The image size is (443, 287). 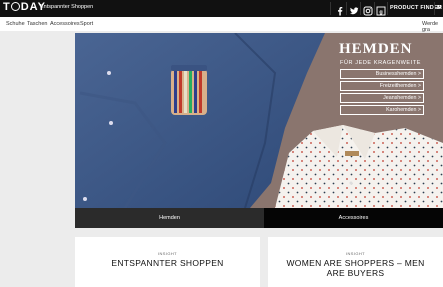 What do you see at coordinates (382, 110) in the screenshot?
I see `karohemden-button: Karohemden >` at bounding box center [382, 110].